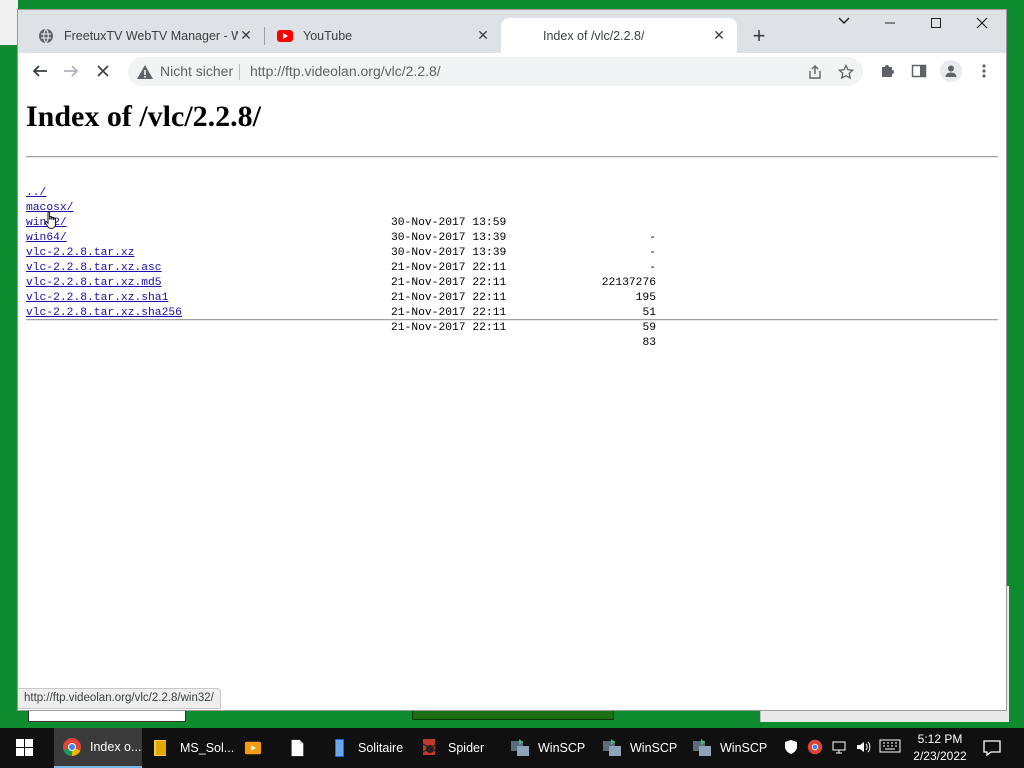 Image resolution: width=1024 pixels, height=768 pixels. I want to click on loading-favicon, so click(529, 36).